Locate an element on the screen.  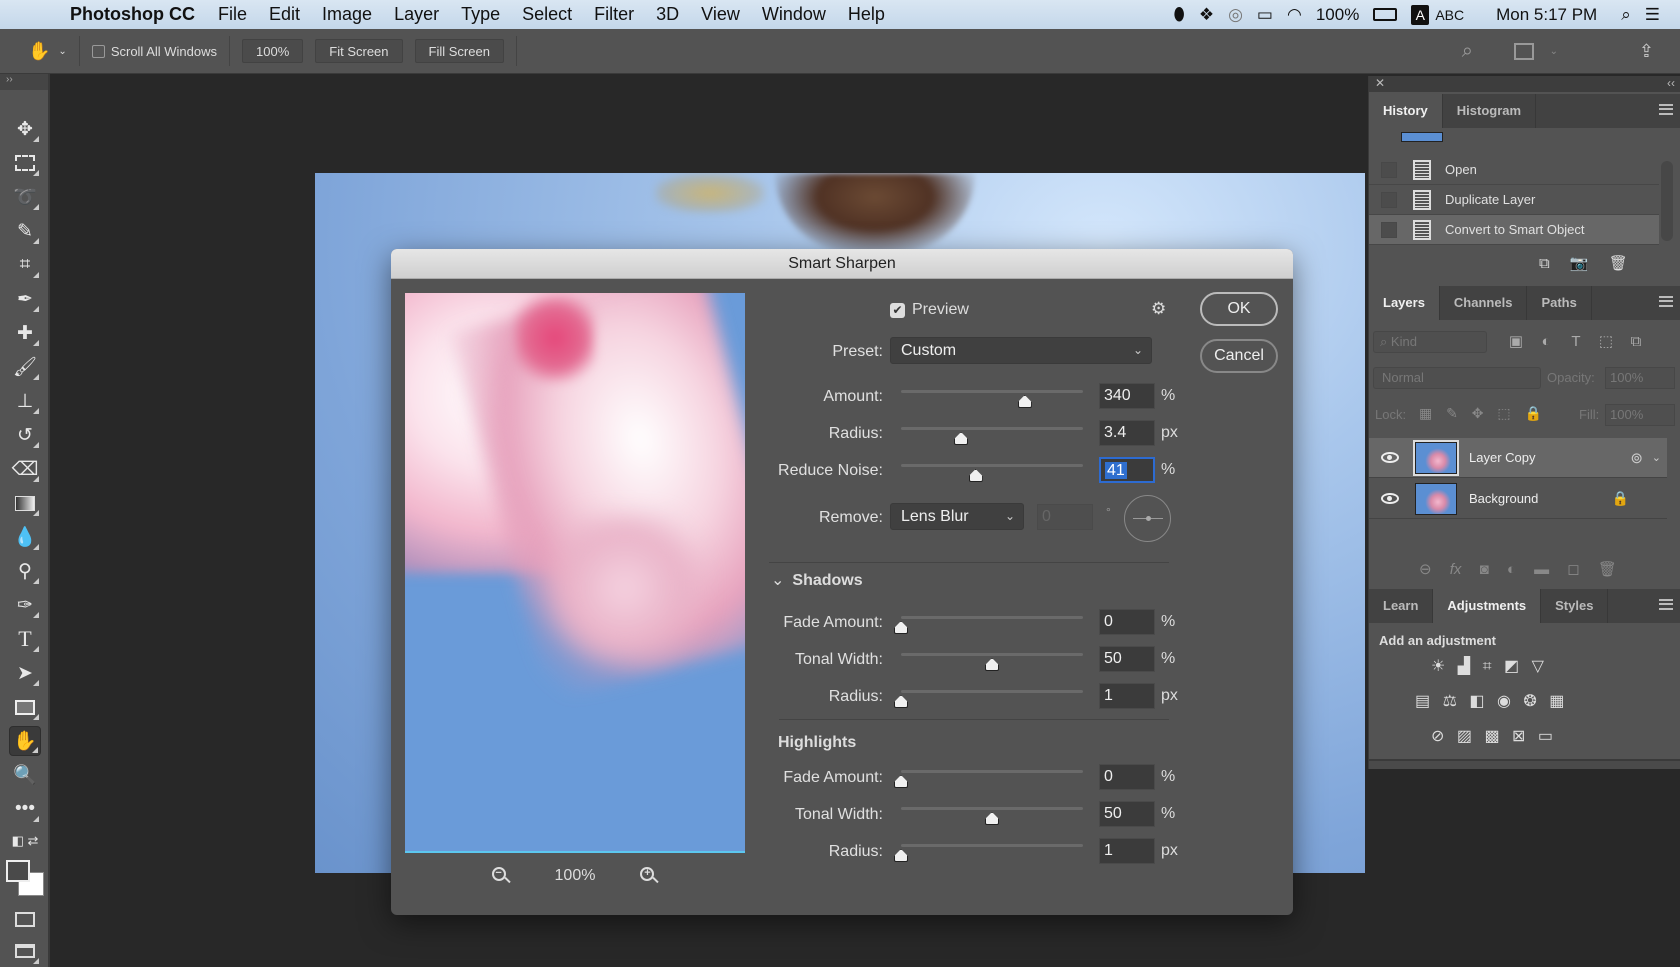
smart-object-filter-icon: ⧉ is located at coordinates (1636, 341).